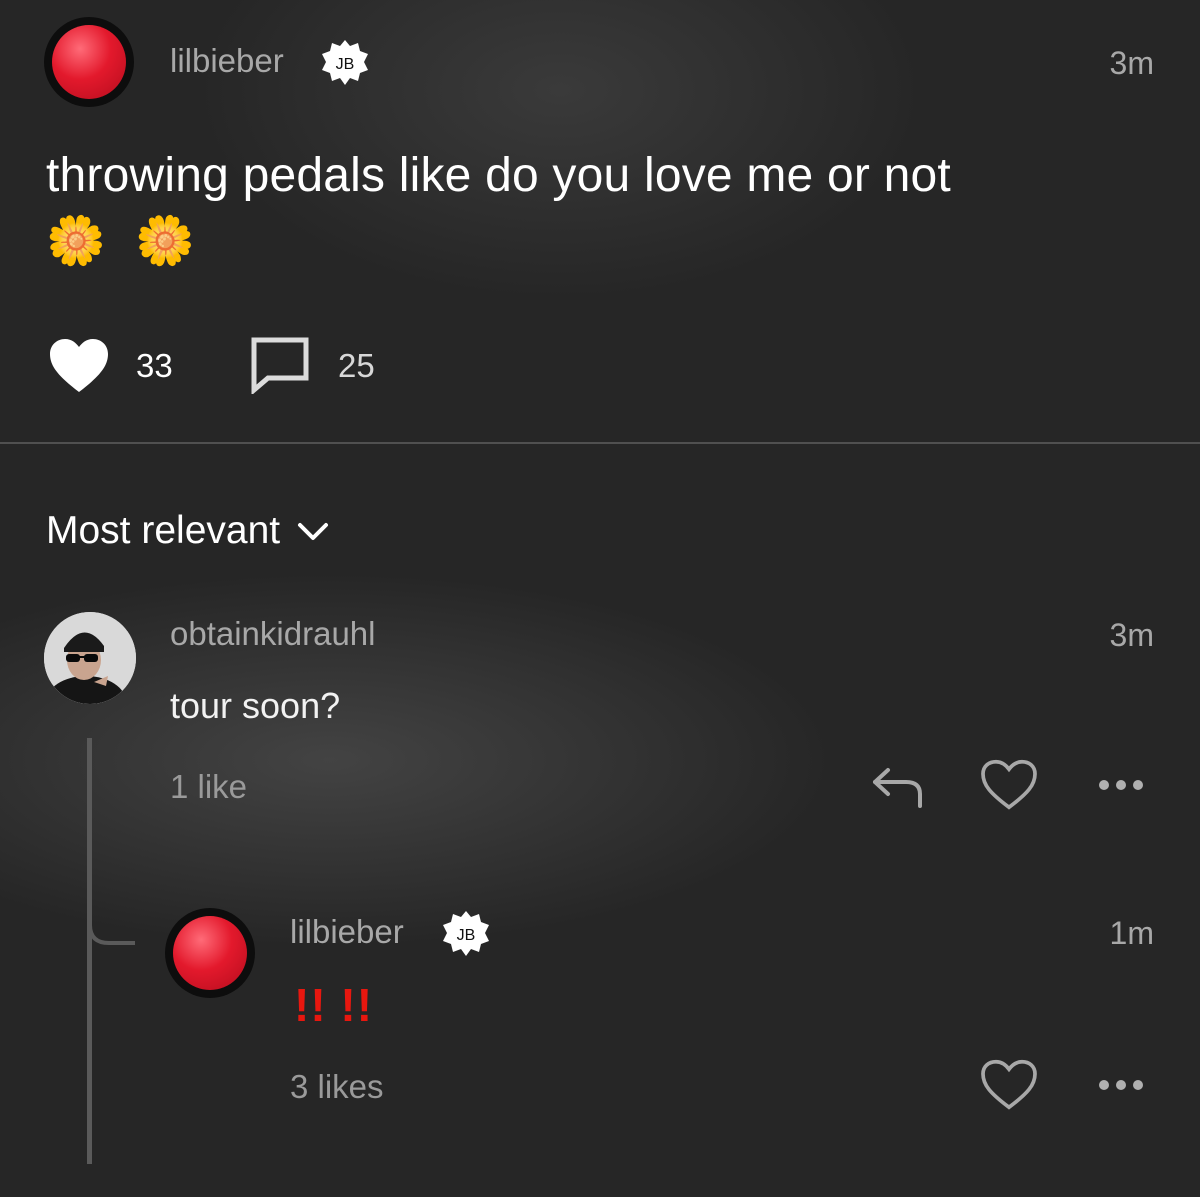 Image resolution: width=1200 pixels, height=1197 pixels. What do you see at coordinates (356, 365) in the screenshot?
I see `comments-count: 25` at bounding box center [356, 365].